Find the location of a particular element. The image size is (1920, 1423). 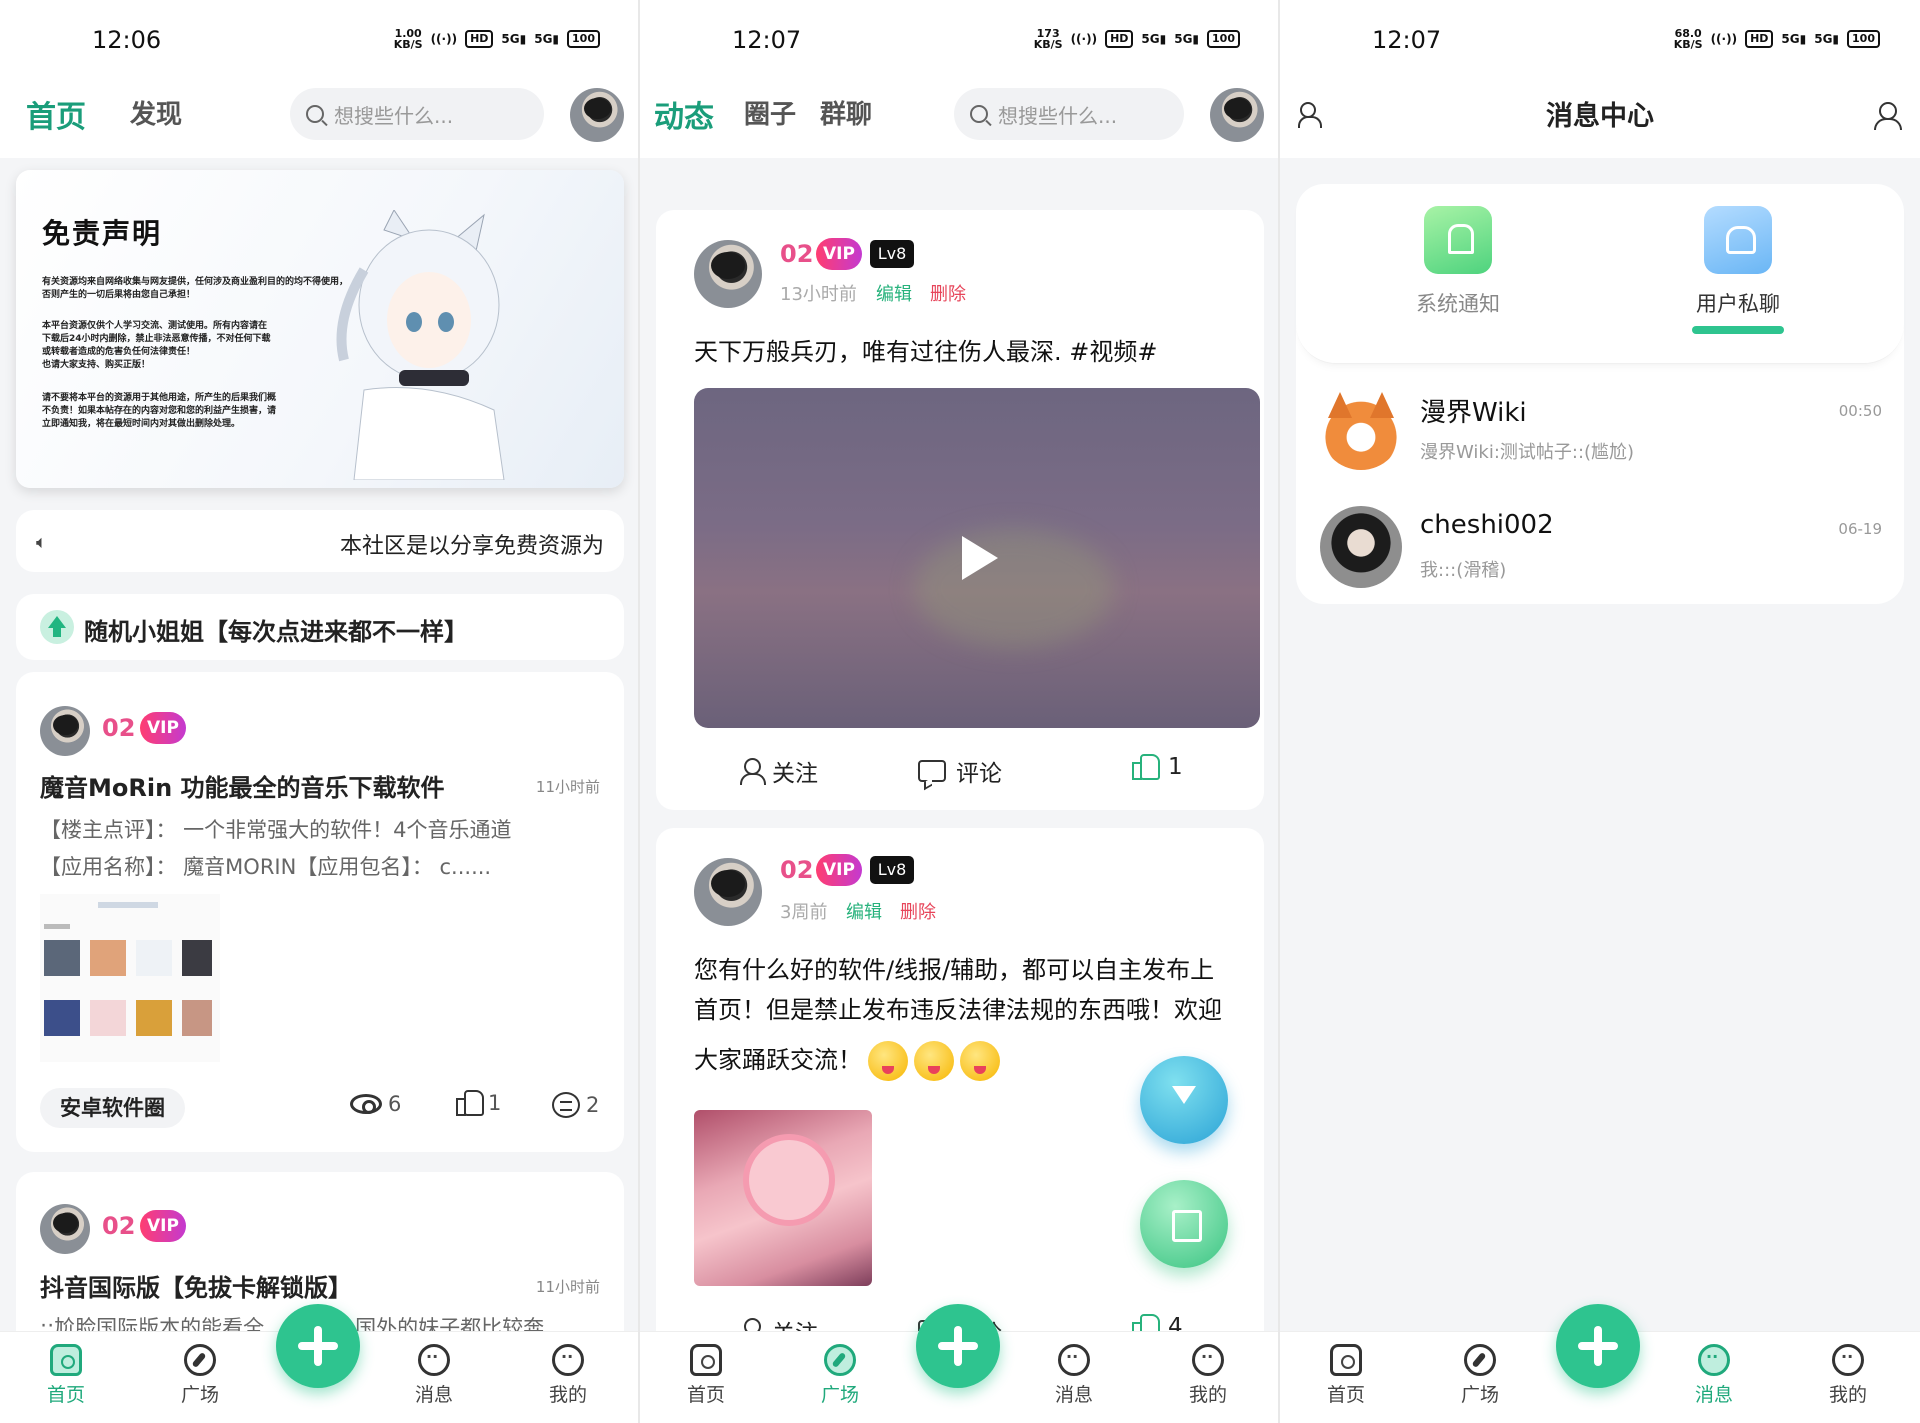

eye-icon is located at coordinates (366, 1104).